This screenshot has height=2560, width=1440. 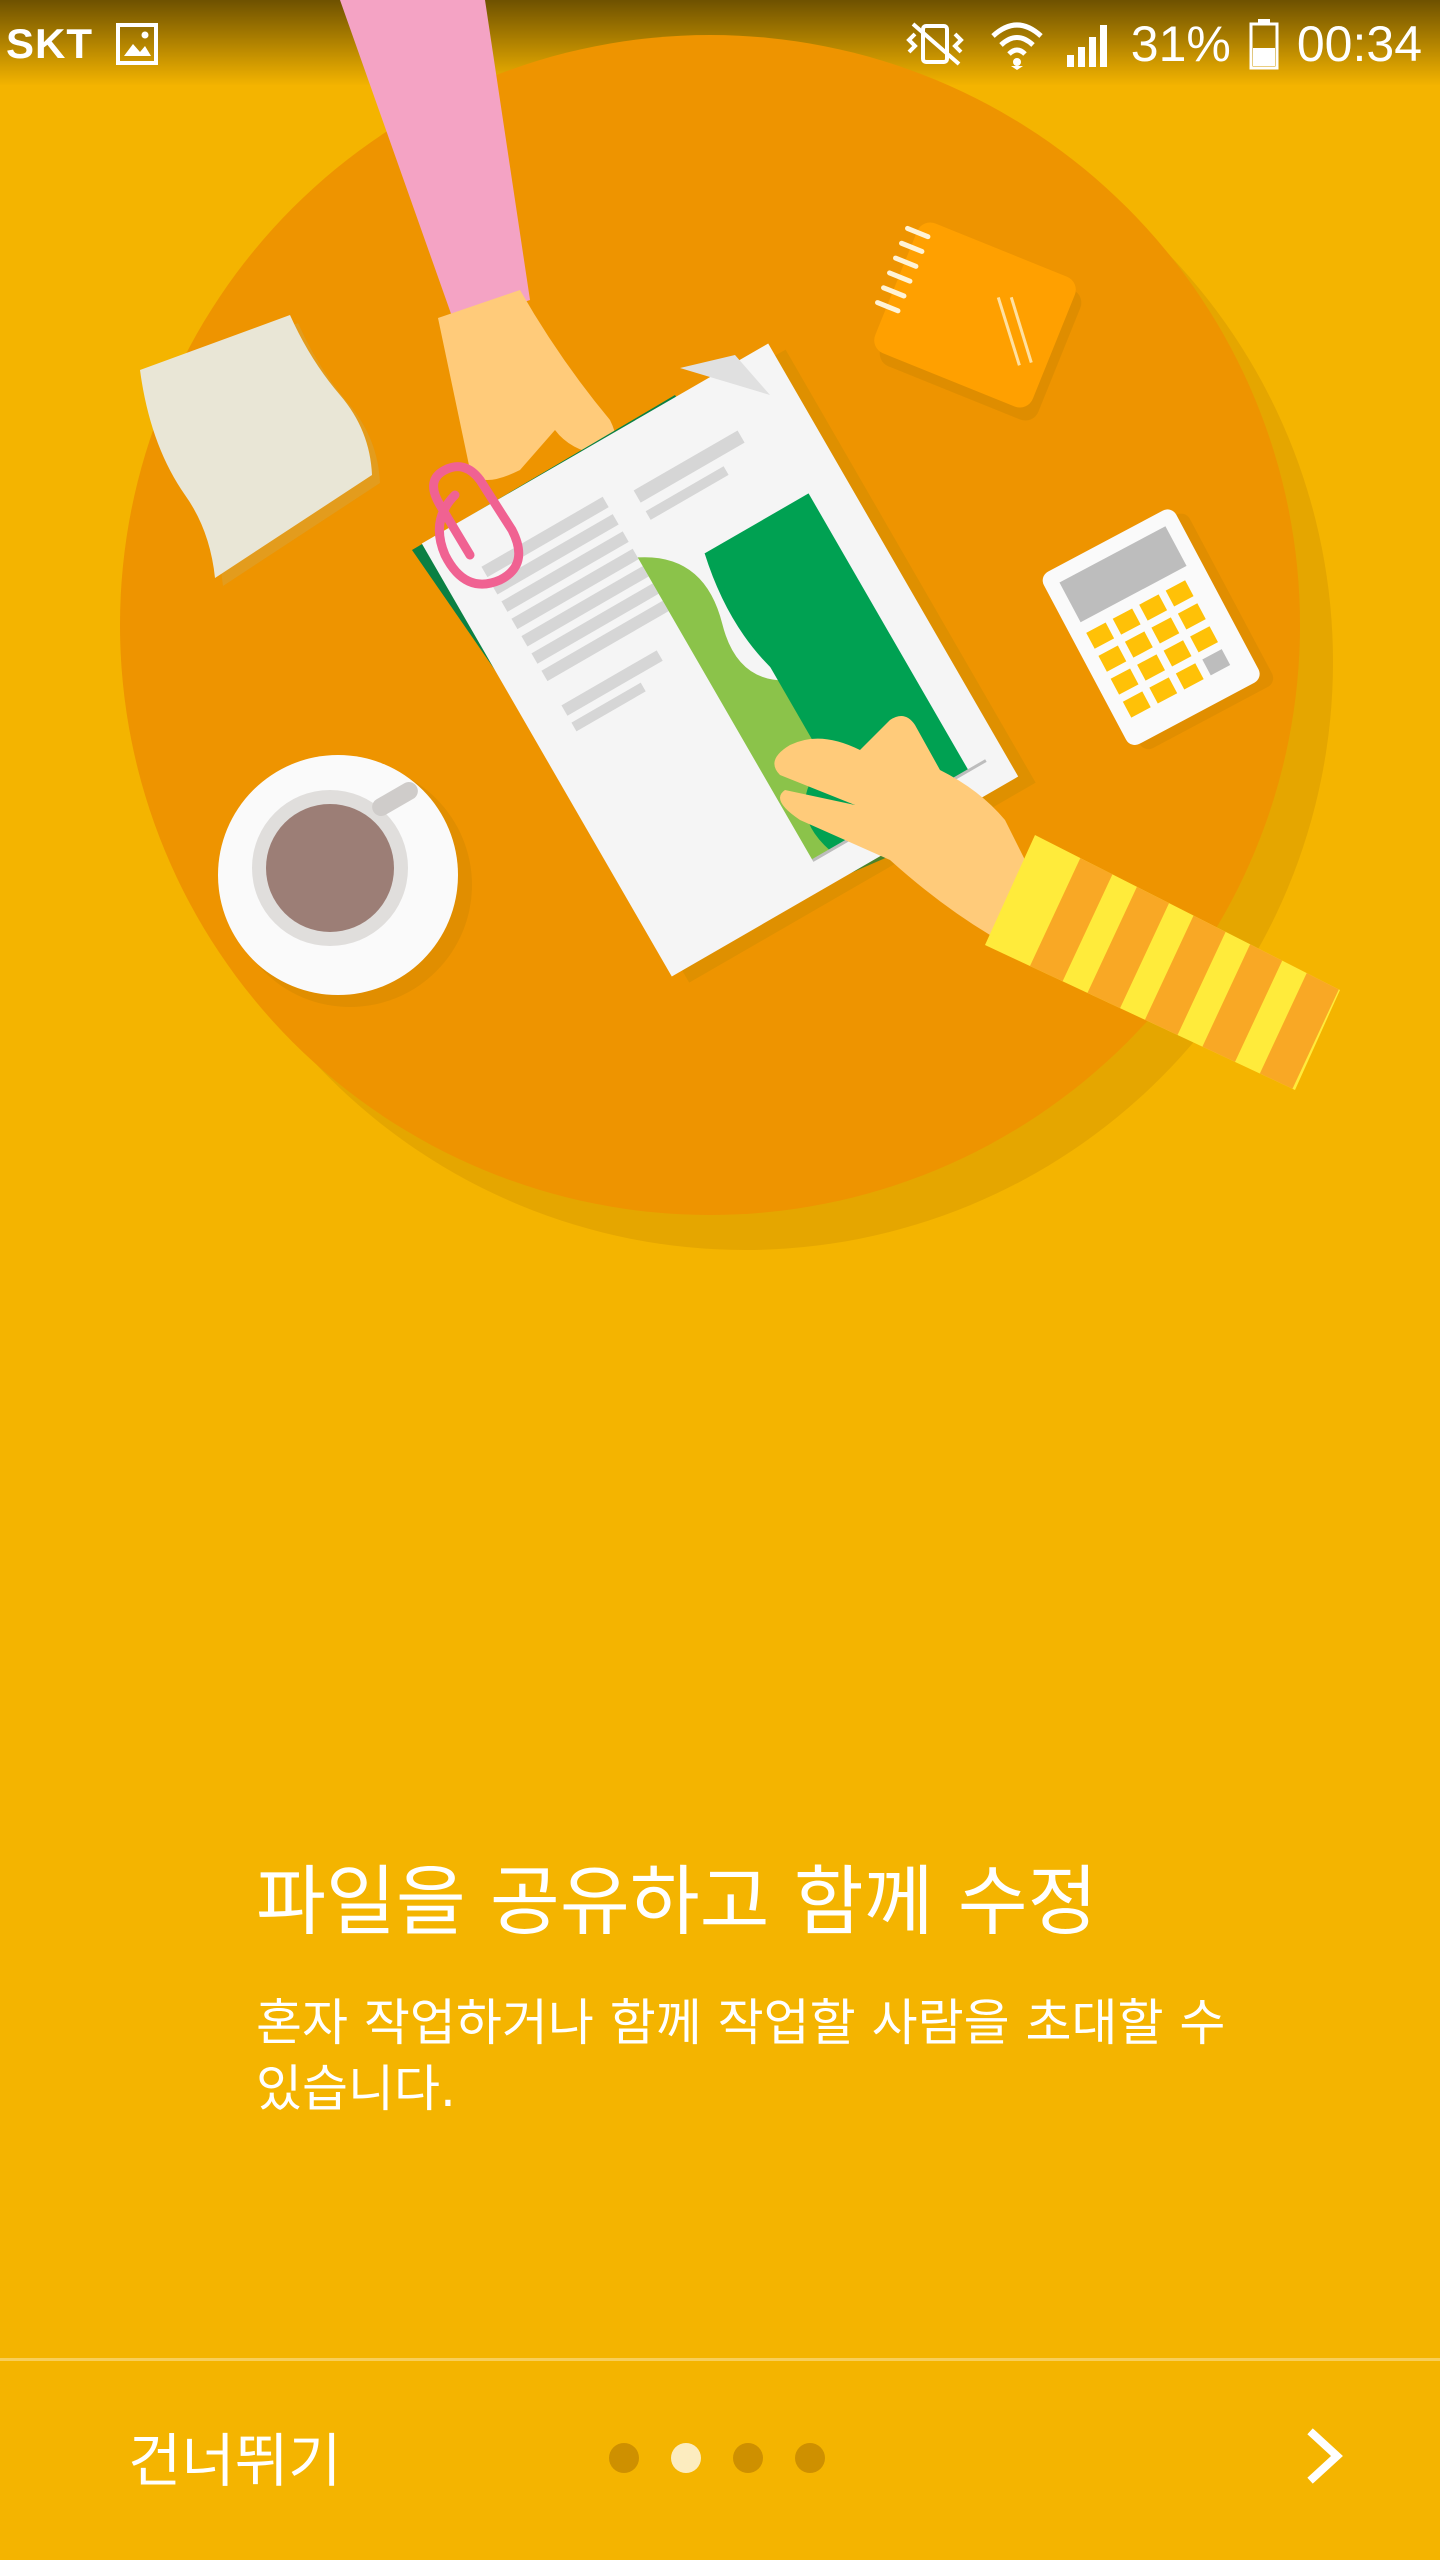 I want to click on bottom-navigation-bar: 건너뛰기, so click(x=720, y=2460).